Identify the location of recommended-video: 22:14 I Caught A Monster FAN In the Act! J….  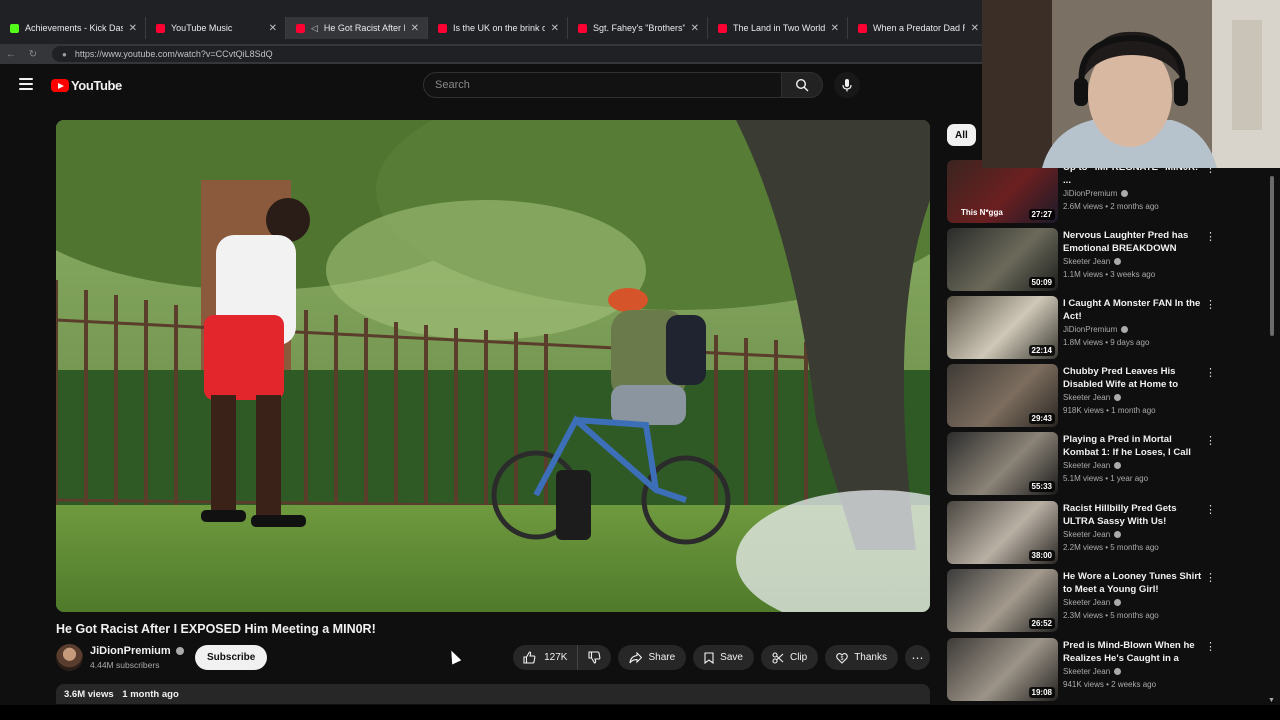
(1107, 327).